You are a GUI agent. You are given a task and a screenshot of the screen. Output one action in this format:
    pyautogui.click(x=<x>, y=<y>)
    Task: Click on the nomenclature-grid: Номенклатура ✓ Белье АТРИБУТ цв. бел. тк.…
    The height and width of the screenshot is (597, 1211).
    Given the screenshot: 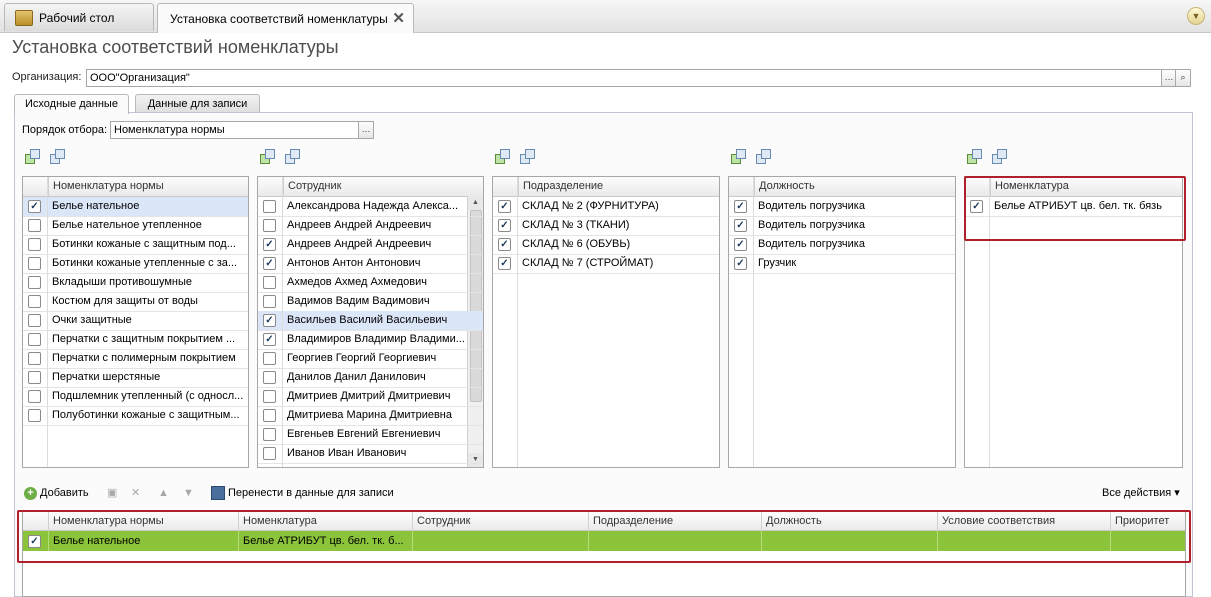 What is the action you would take?
    pyautogui.click(x=1073, y=322)
    